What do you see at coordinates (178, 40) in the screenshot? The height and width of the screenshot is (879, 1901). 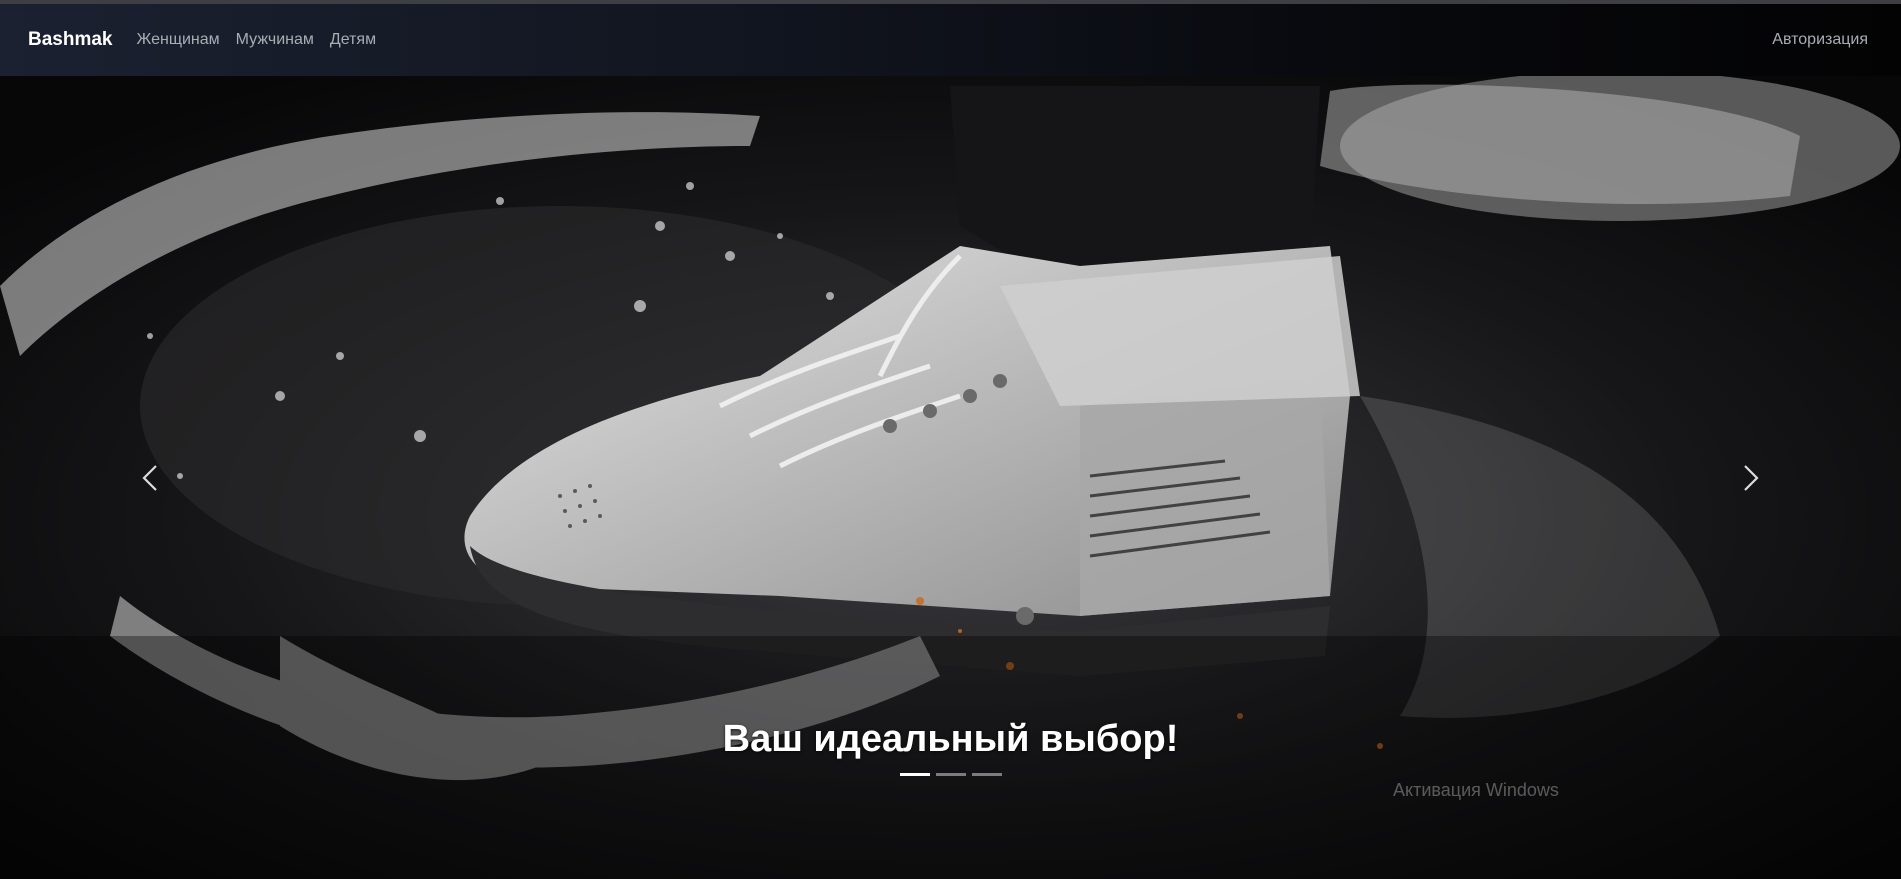 I see `nav-link-women: Женщинам` at bounding box center [178, 40].